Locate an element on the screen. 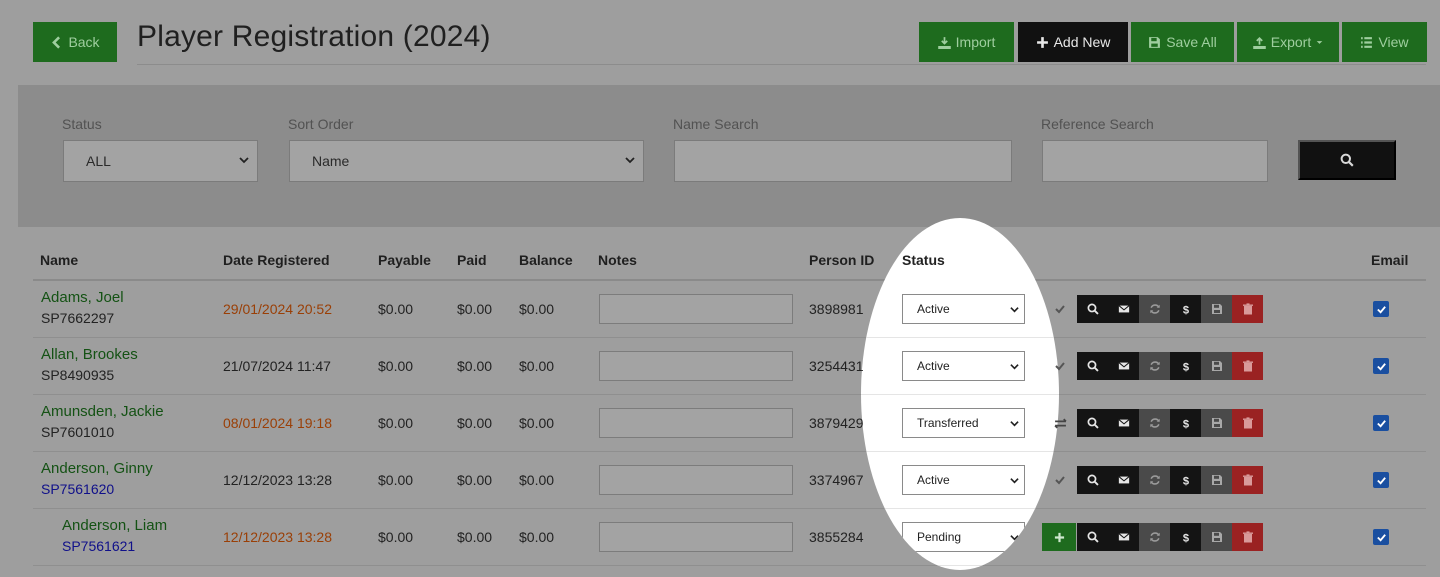 The image size is (1440, 577). person-id: 3254431 is located at coordinates (836, 366).